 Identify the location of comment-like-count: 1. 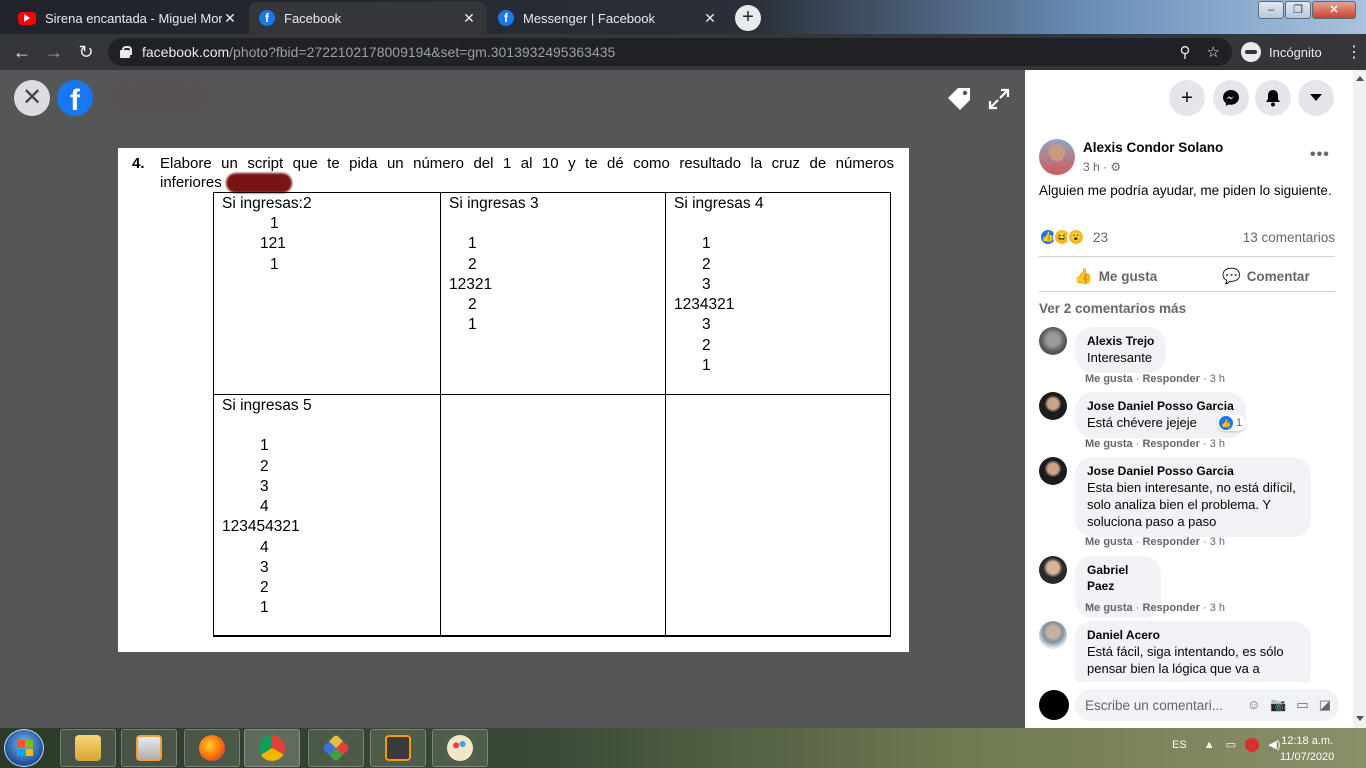
(1239, 423).